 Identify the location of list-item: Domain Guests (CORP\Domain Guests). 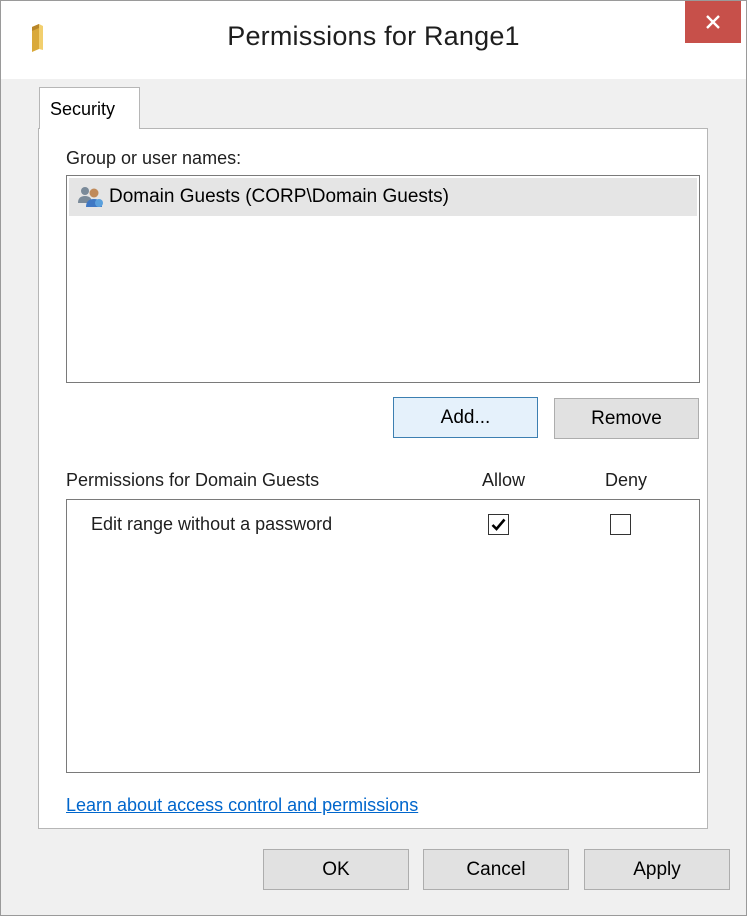
(383, 197).